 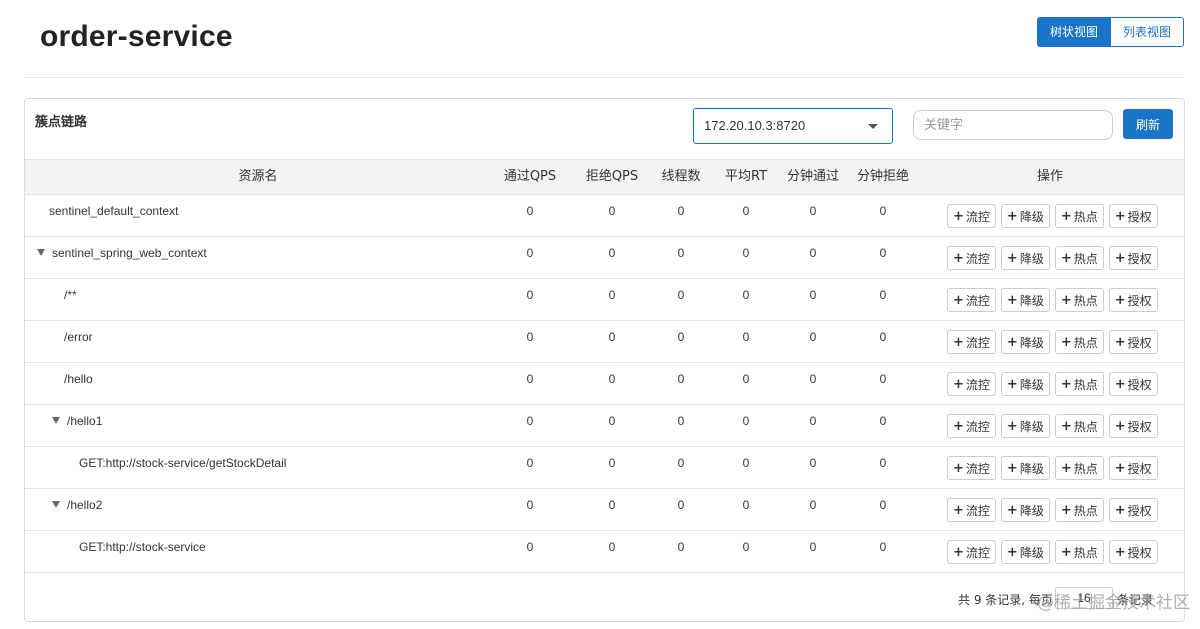 I want to click on pagination: 共 9 条记录, 每页 16 条记录, so click(x=604, y=599).